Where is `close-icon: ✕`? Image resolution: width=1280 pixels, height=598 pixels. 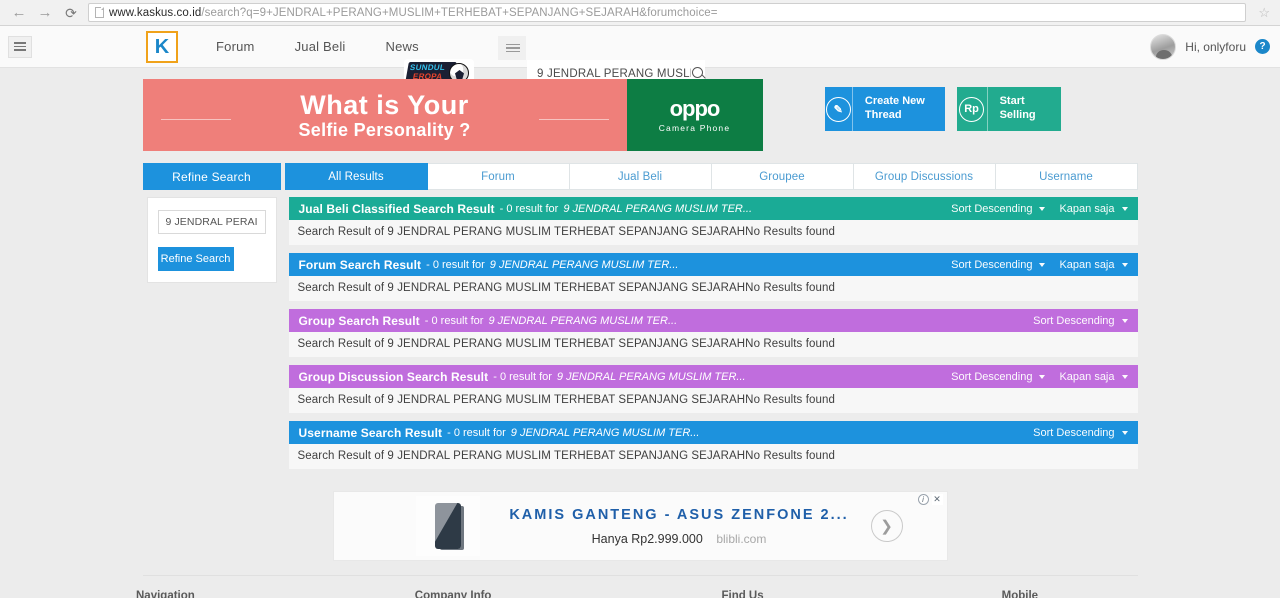 close-icon: ✕ is located at coordinates (937, 499).